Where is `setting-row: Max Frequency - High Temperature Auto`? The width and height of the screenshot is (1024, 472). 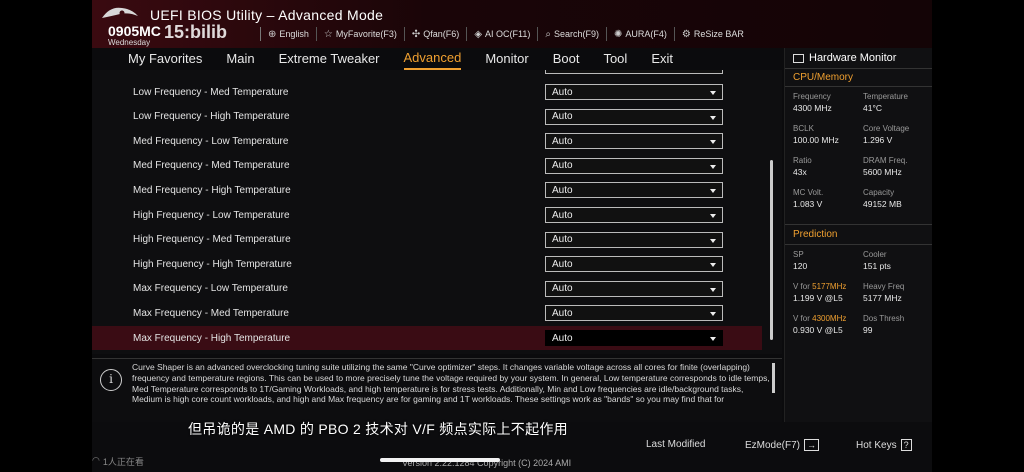 setting-row: Max Frequency - High Temperature Auto is located at coordinates (427, 338).